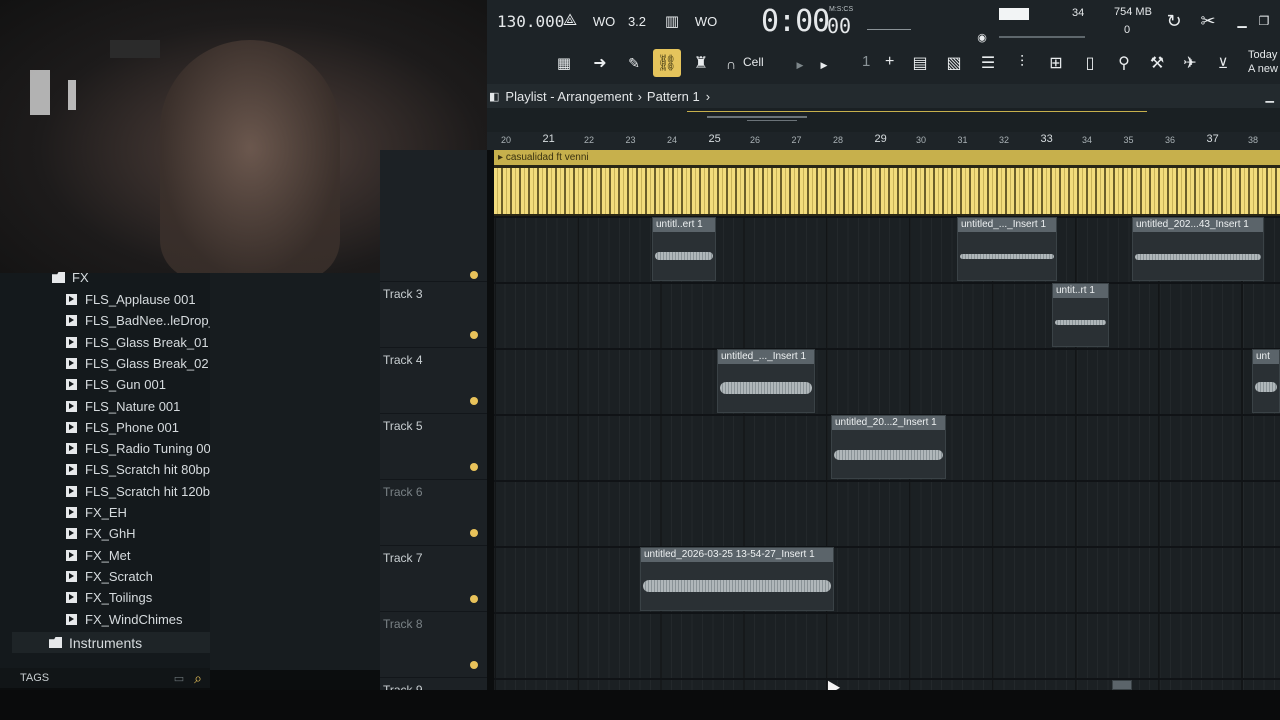  Describe the element at coordinates (570, 21) in the screenshot. I see `metronome-icon: ⟁` at that location.